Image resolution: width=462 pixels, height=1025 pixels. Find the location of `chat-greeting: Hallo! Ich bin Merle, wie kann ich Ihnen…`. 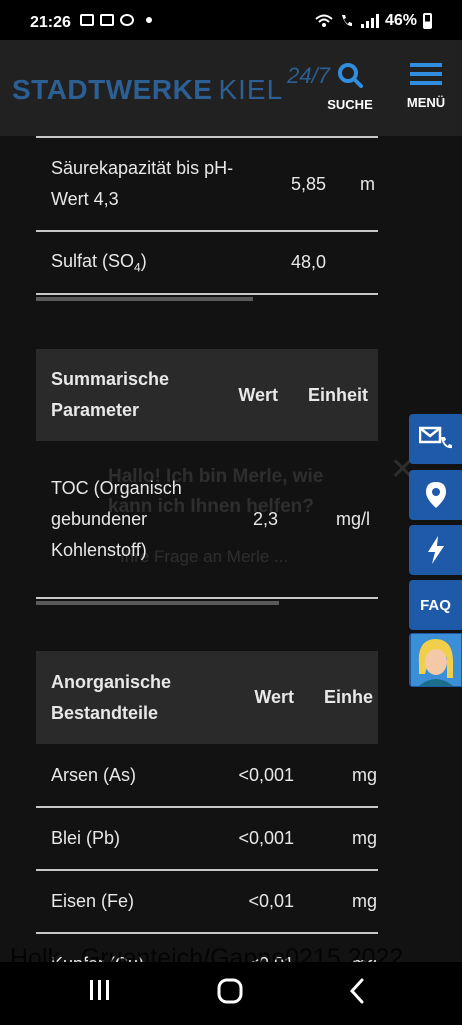

chat-greeting: Hallo! Ich bin Merle, wie kann ich Ihnen… is located at coordinates (216, 491).